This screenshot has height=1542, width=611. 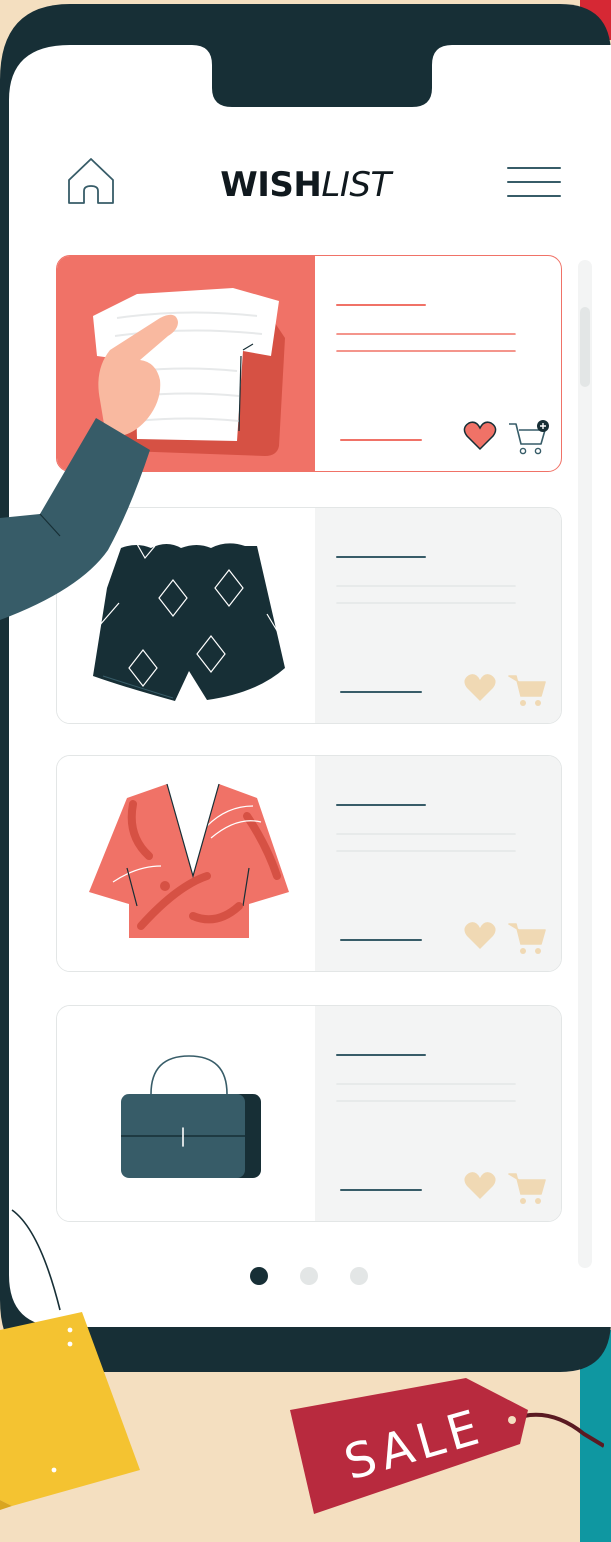 I want to click on menu-button, so click(x=534, y=182).